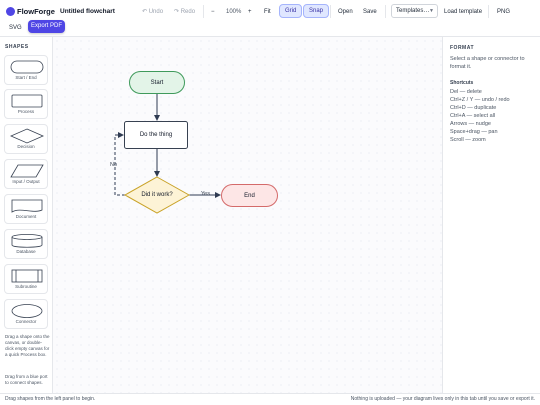 This screenshot has width=540, height=405. Describe the element at coordinates (205, 194) in the screenshot. I see `edge-yes-label: Yes` at that location.